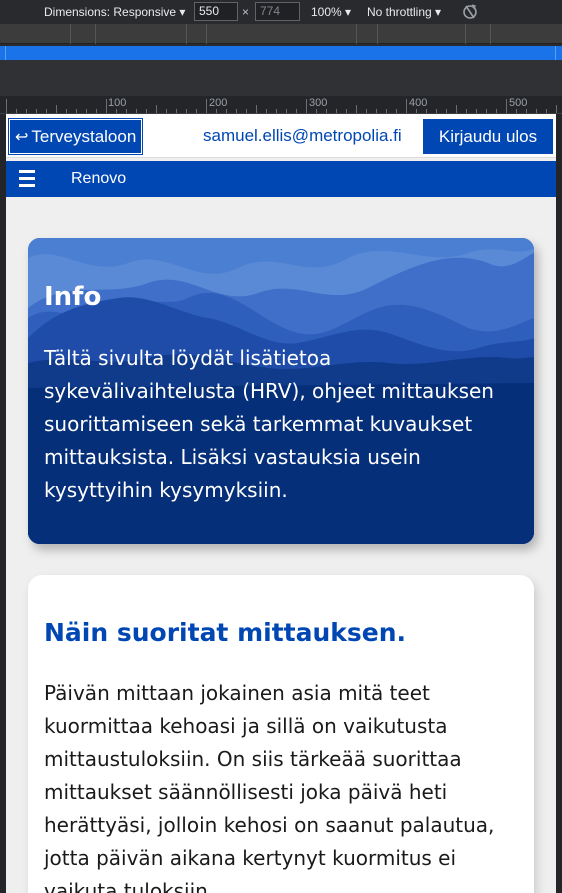 The height and width of the screenshot is (893, 562). Describe the element at coordinates (559, 503) in the screenshot. I see `viewport-margin-right` at that location.